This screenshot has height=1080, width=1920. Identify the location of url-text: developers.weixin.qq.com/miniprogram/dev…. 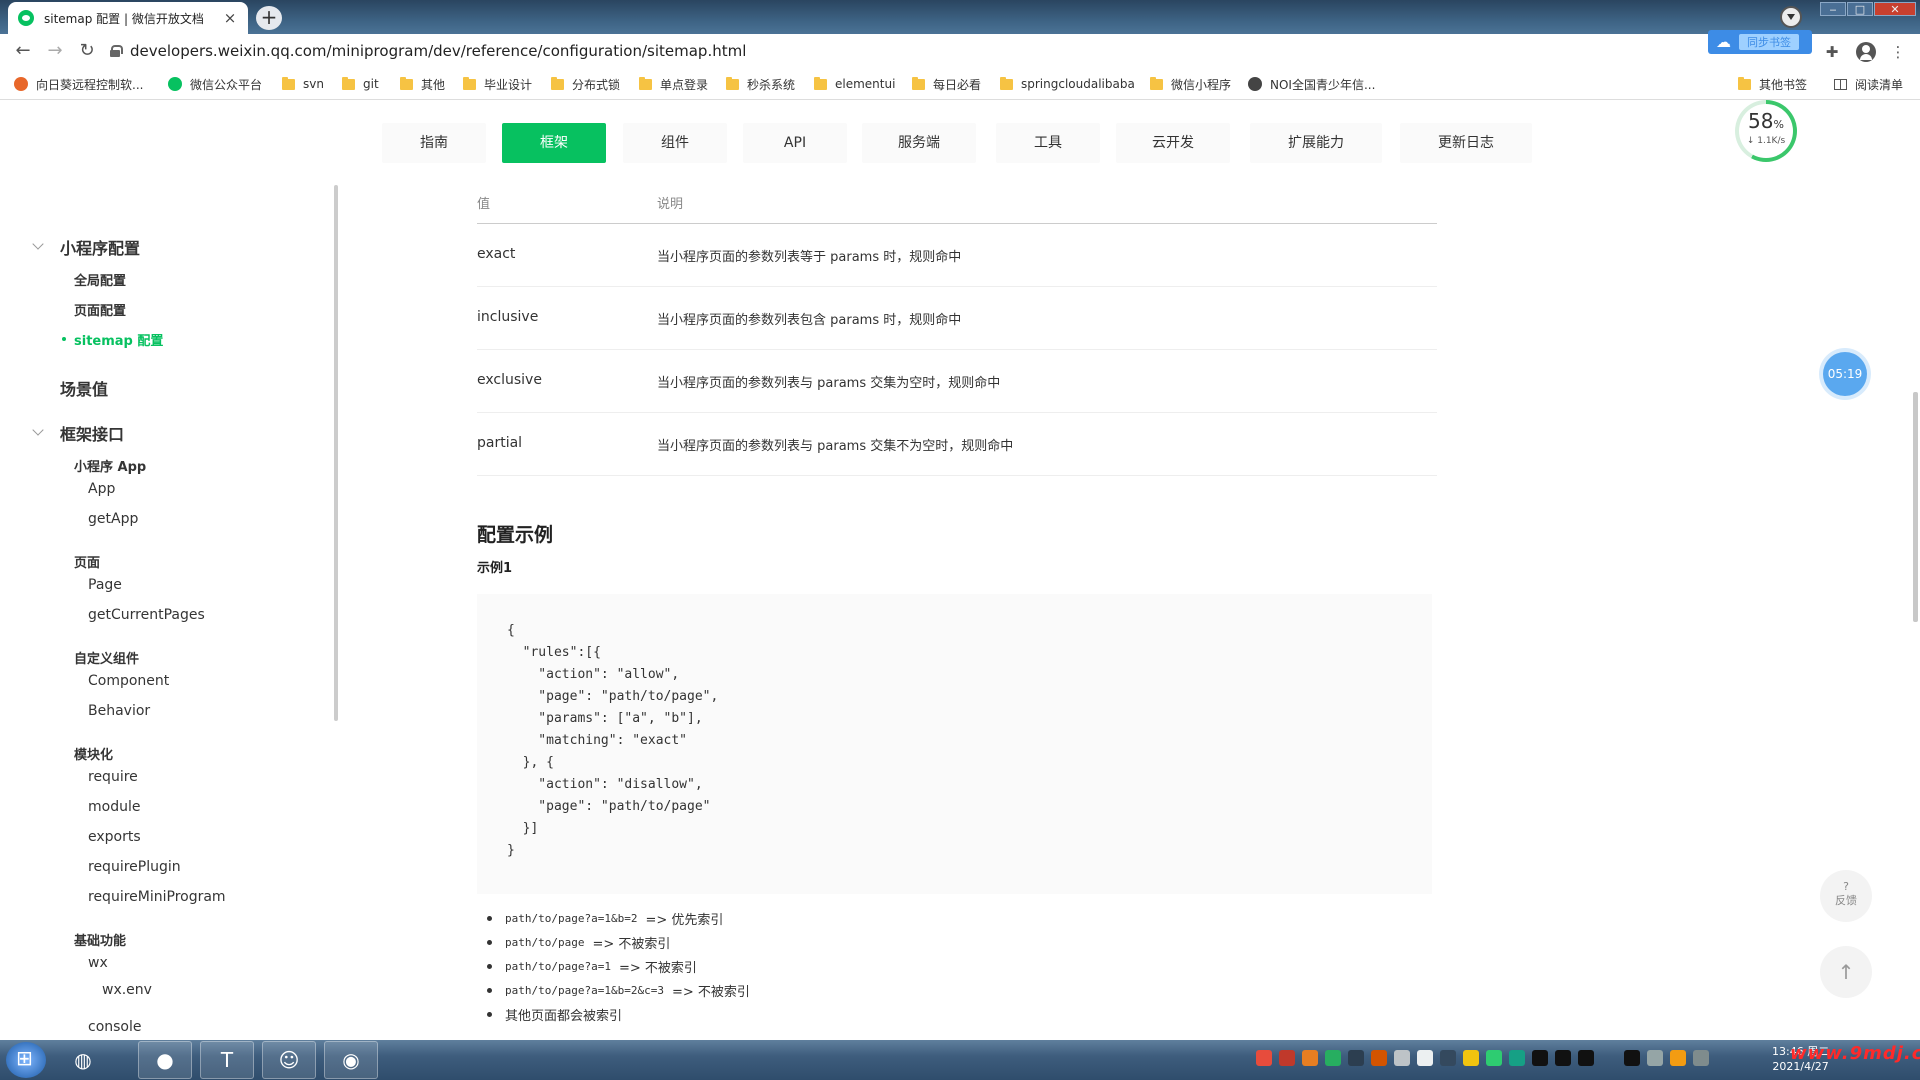
(438, 51).